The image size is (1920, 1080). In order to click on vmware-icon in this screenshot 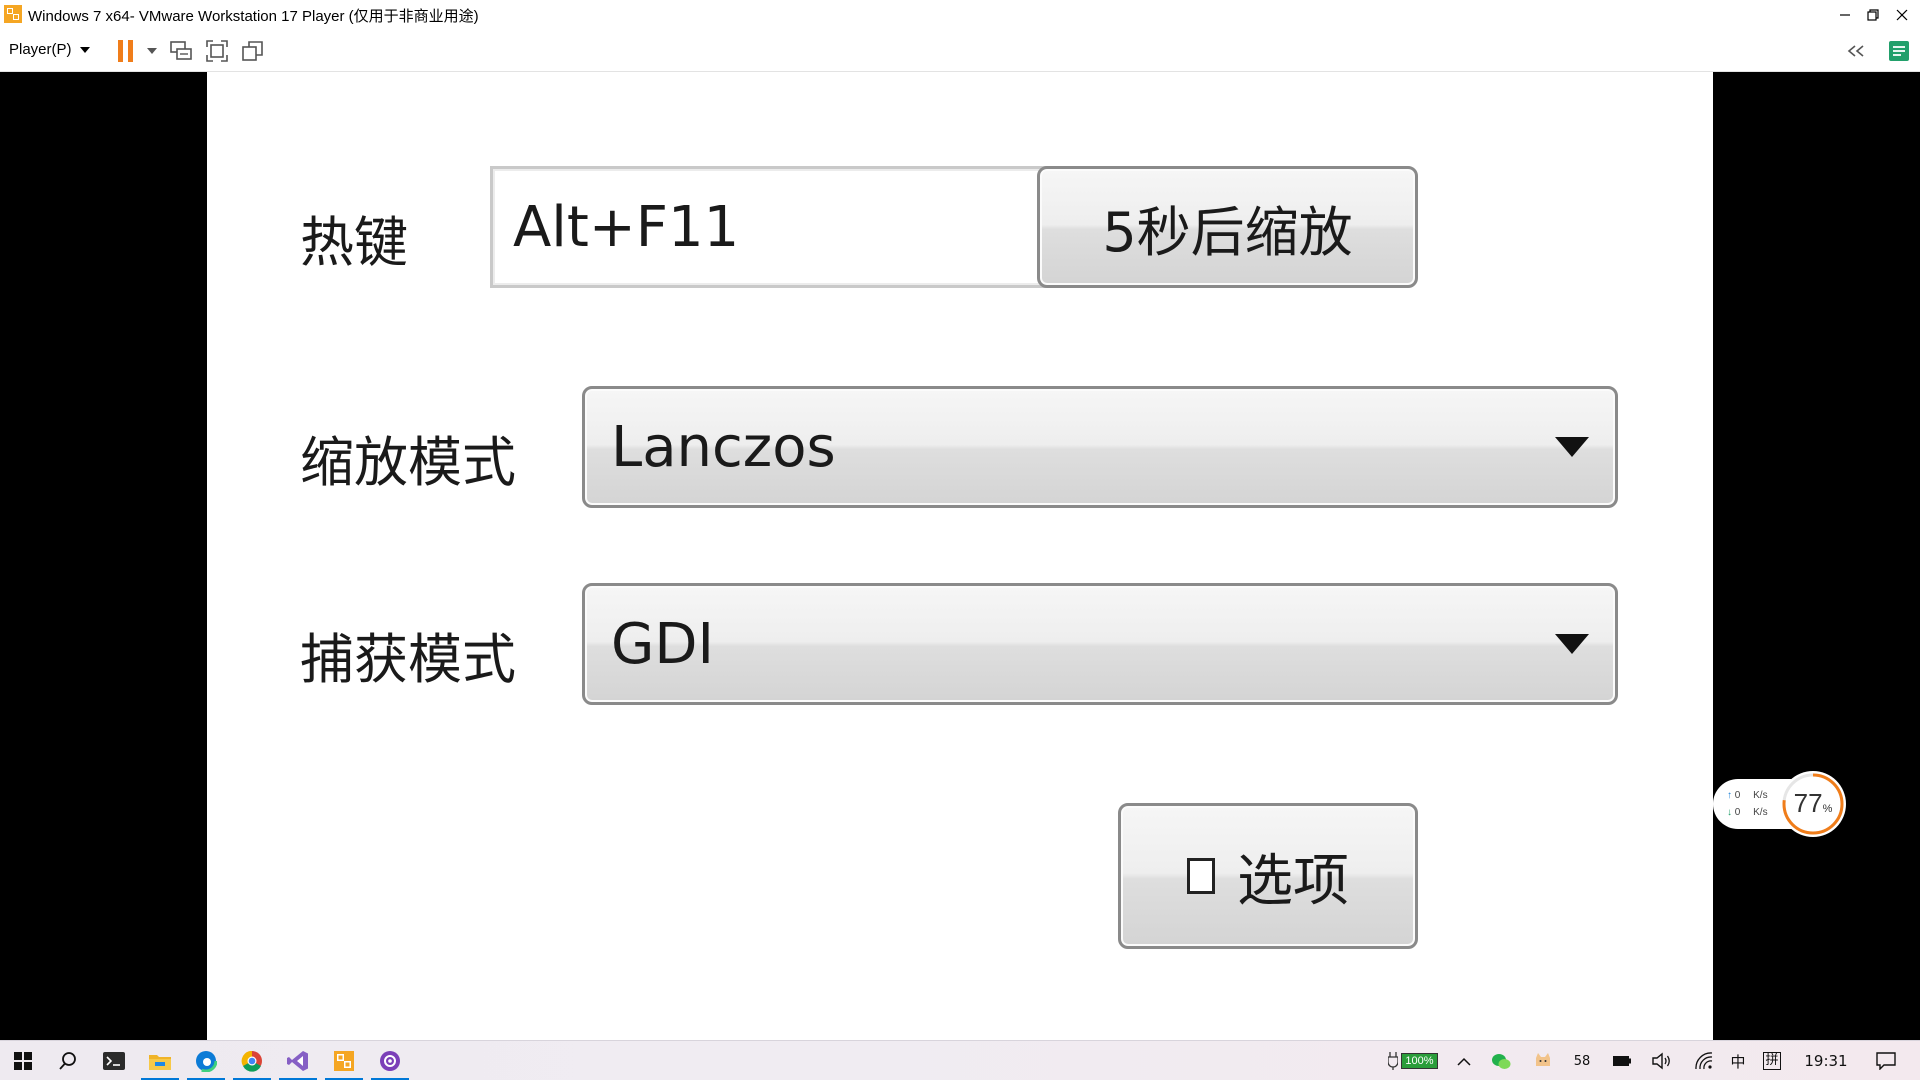, I will do `click(344, 1061)`.